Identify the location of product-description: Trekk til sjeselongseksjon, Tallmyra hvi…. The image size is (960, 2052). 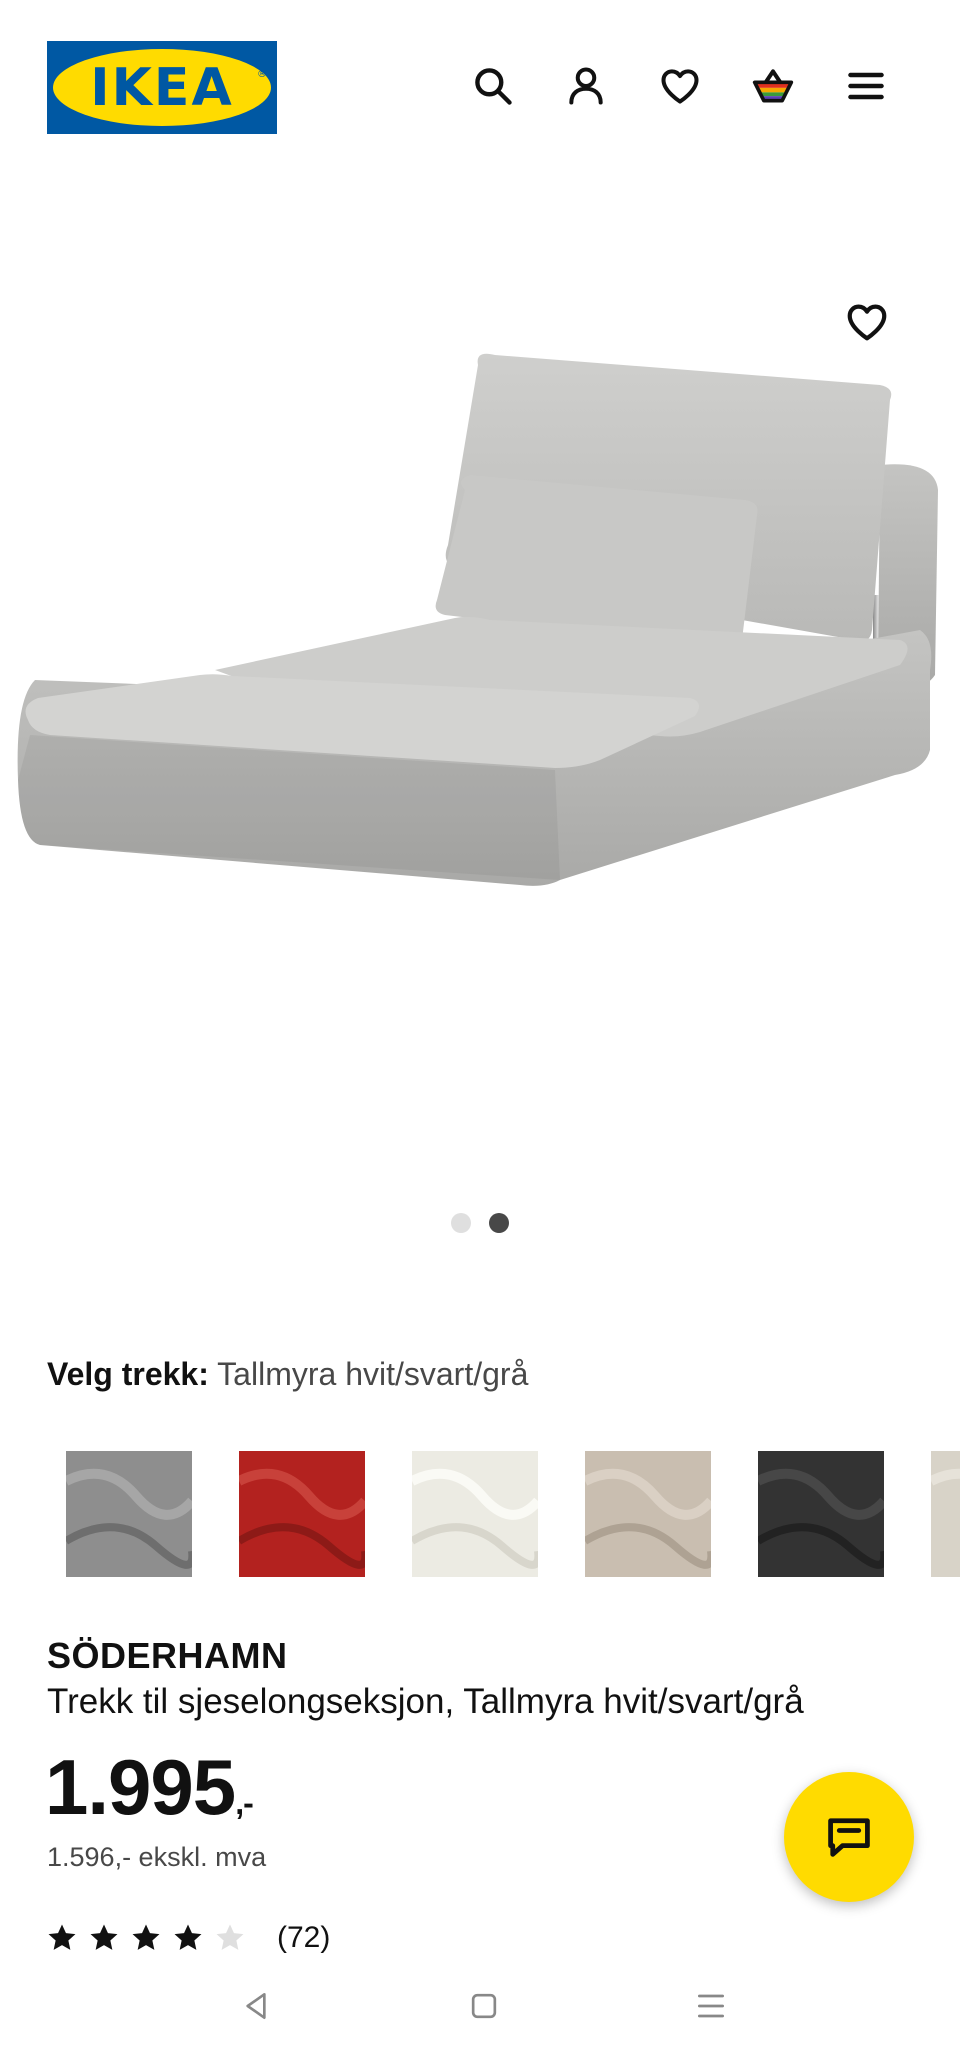
(425, 1701).